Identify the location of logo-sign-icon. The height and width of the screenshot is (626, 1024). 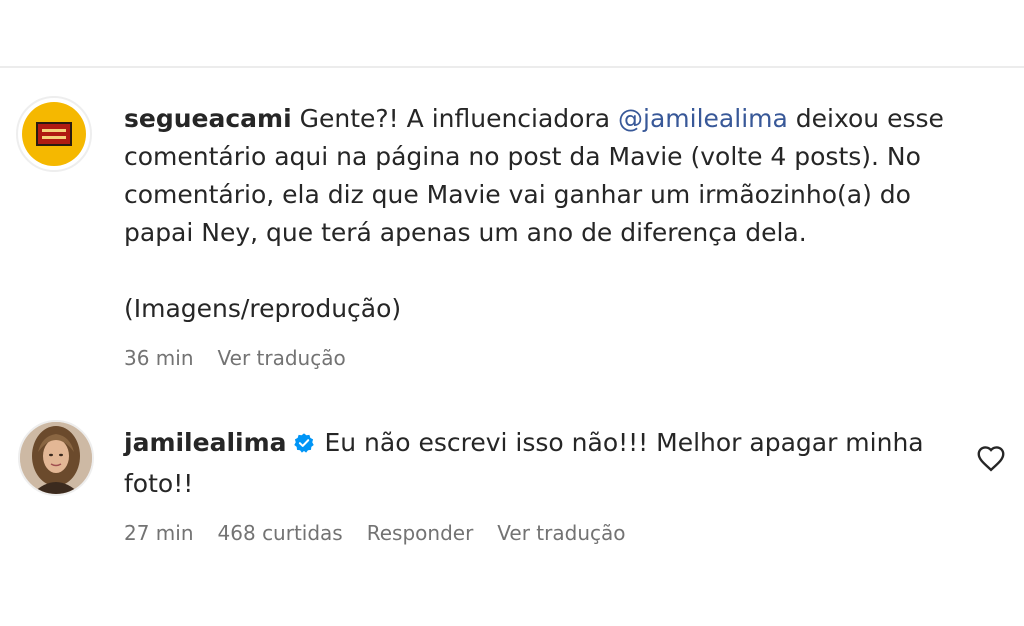
(54, 134).